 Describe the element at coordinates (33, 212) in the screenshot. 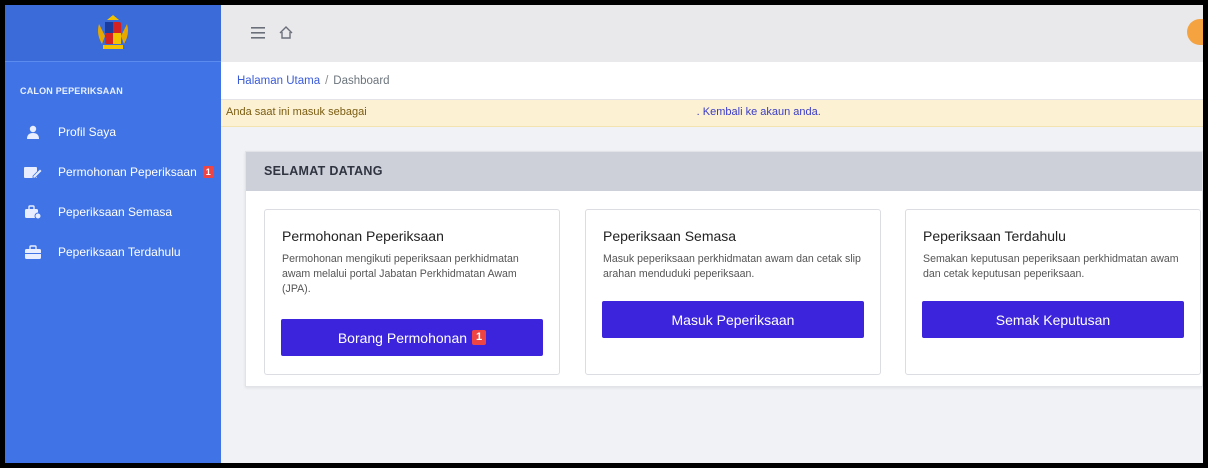

I see `exam-current-icon` at that location.